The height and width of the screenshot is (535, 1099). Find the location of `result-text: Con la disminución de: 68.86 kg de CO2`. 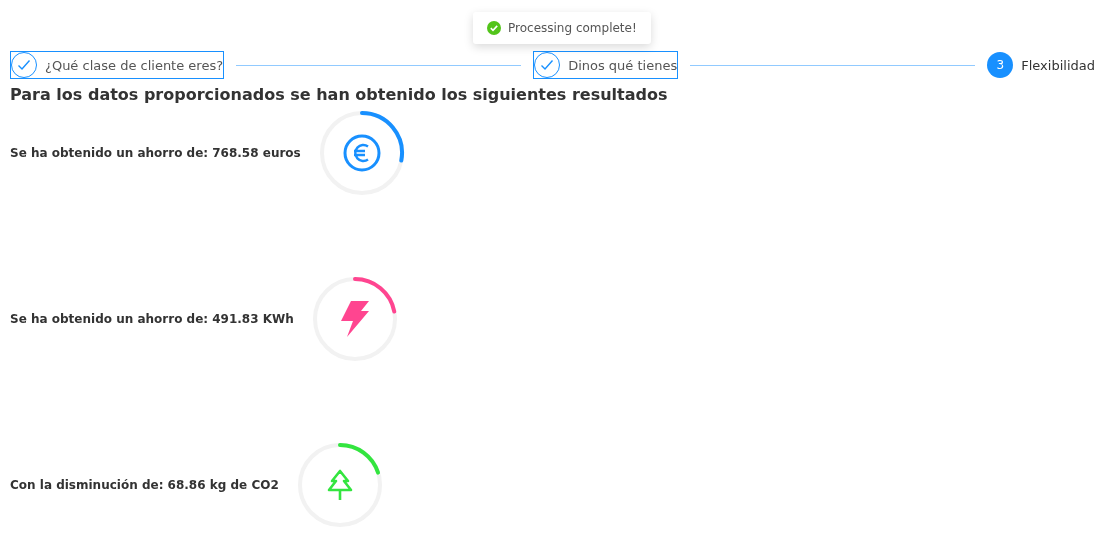

result-text: Con la disminución de: 68.86 kg de CO2 is located at coordinates (144, 485).